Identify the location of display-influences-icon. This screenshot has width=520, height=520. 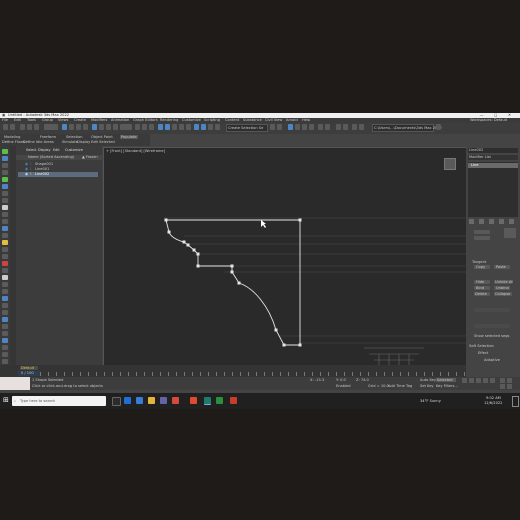
(5, 305).